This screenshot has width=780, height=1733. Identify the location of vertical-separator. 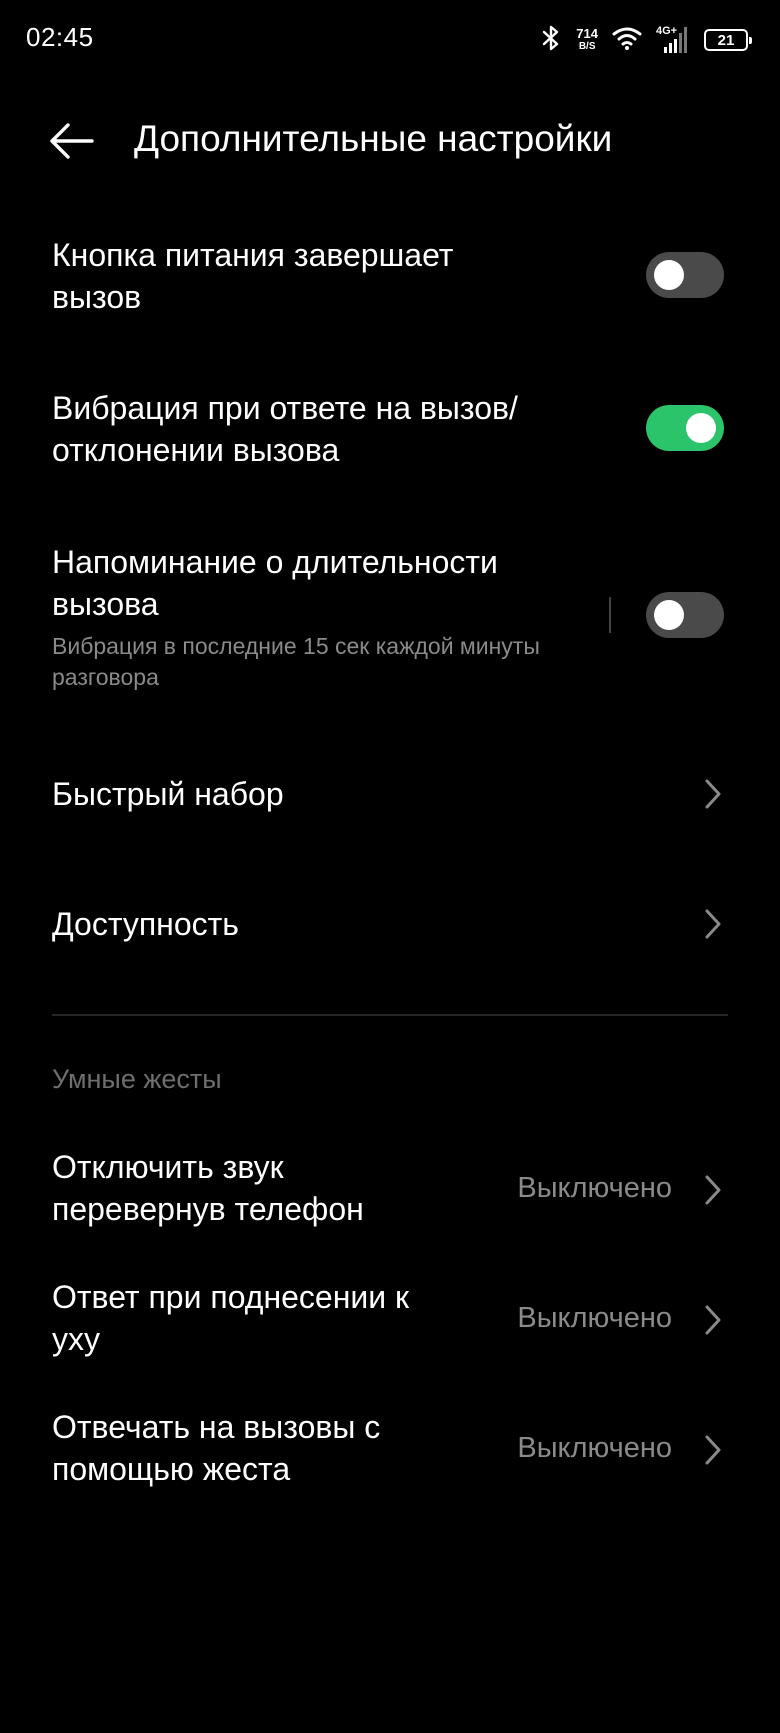
(610, 615).